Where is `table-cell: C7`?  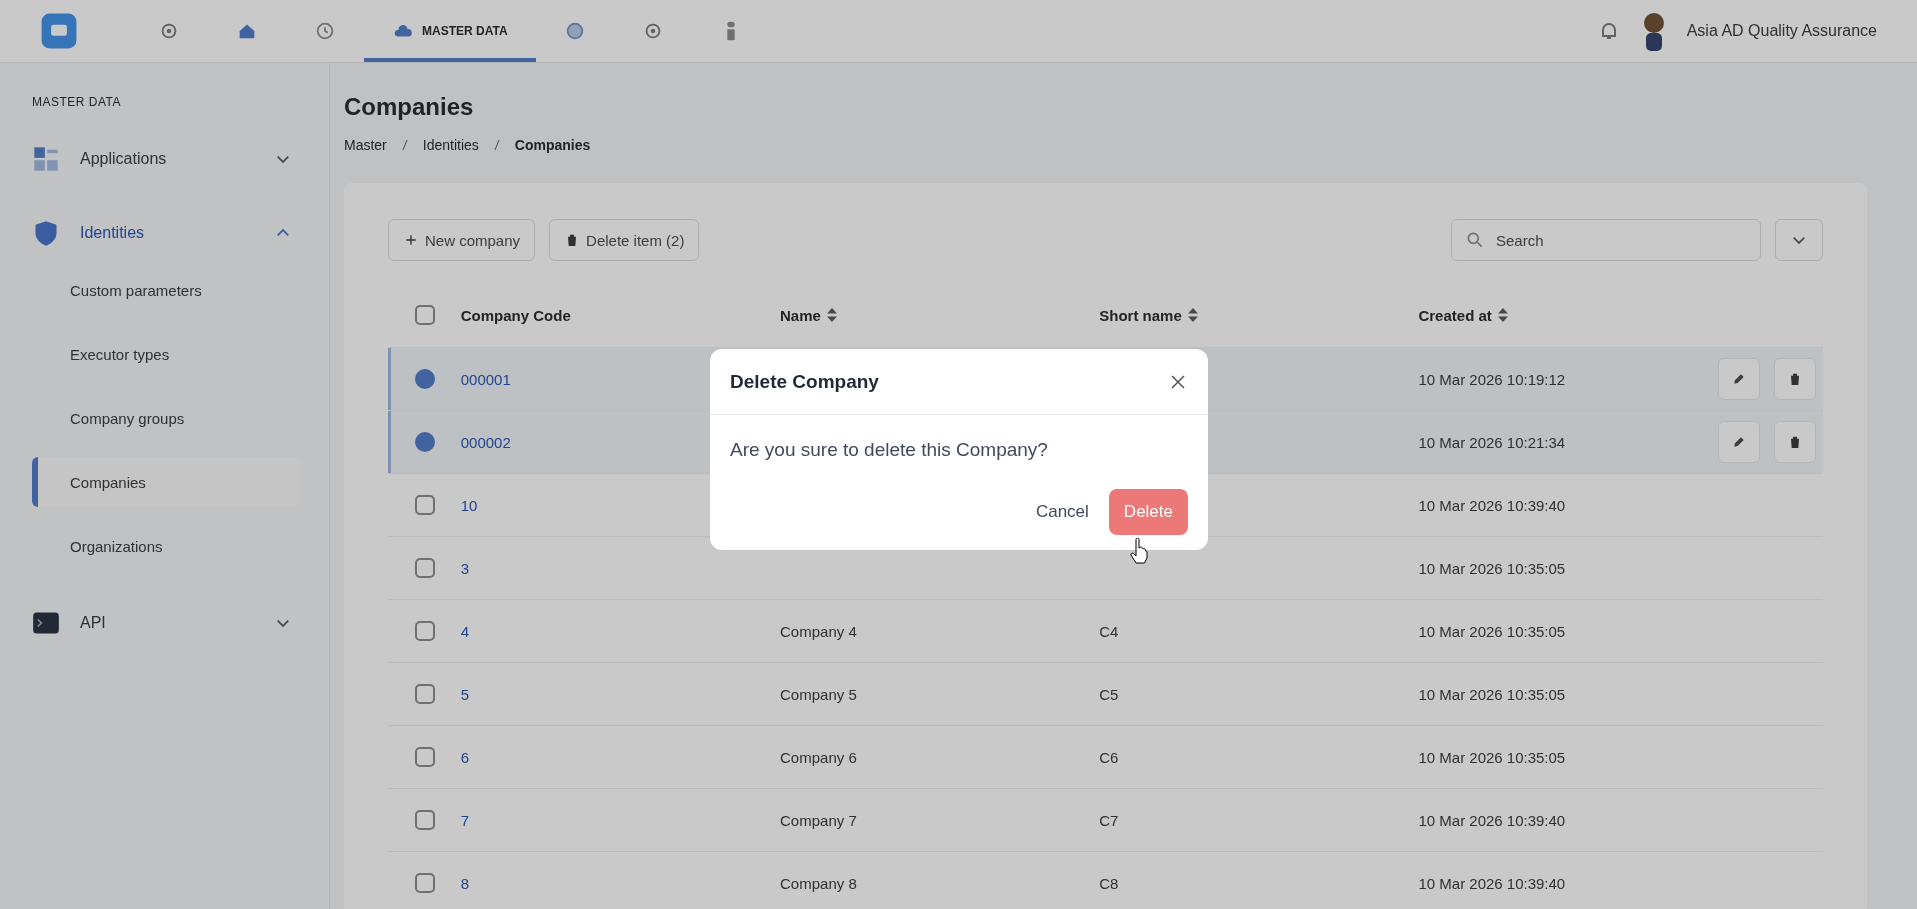 table-cell: C7 is located at coordinates (1109, 820).